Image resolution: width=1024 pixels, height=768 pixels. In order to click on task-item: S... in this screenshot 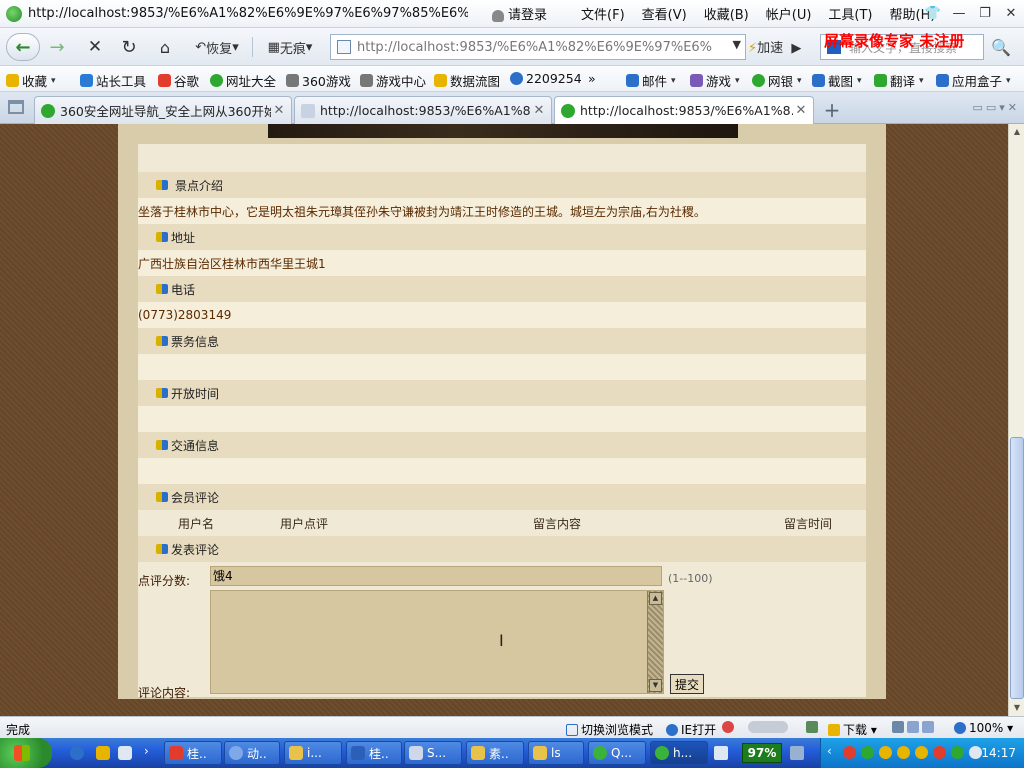, I will do `click(433, 753)`.